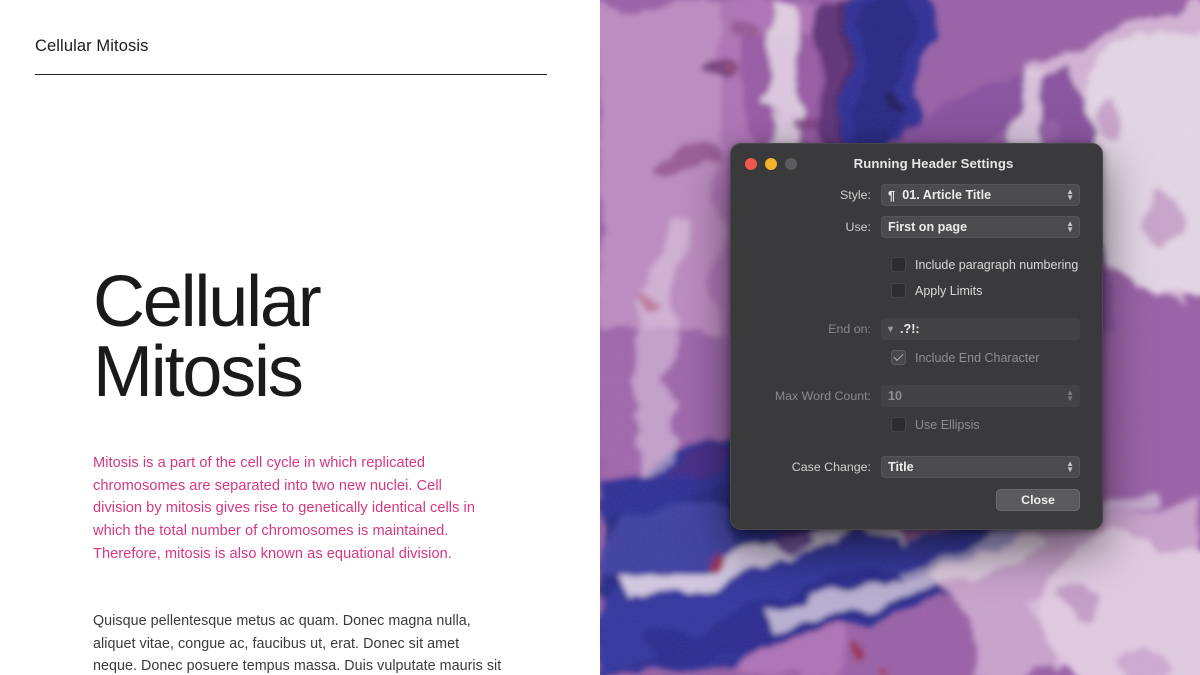 The height and width of the screenshot is (675, 1200). What do you see at coordinates (928, 227) in the screenshot?
I see `use-select-value: First on page` at bounding box center [928, 227].